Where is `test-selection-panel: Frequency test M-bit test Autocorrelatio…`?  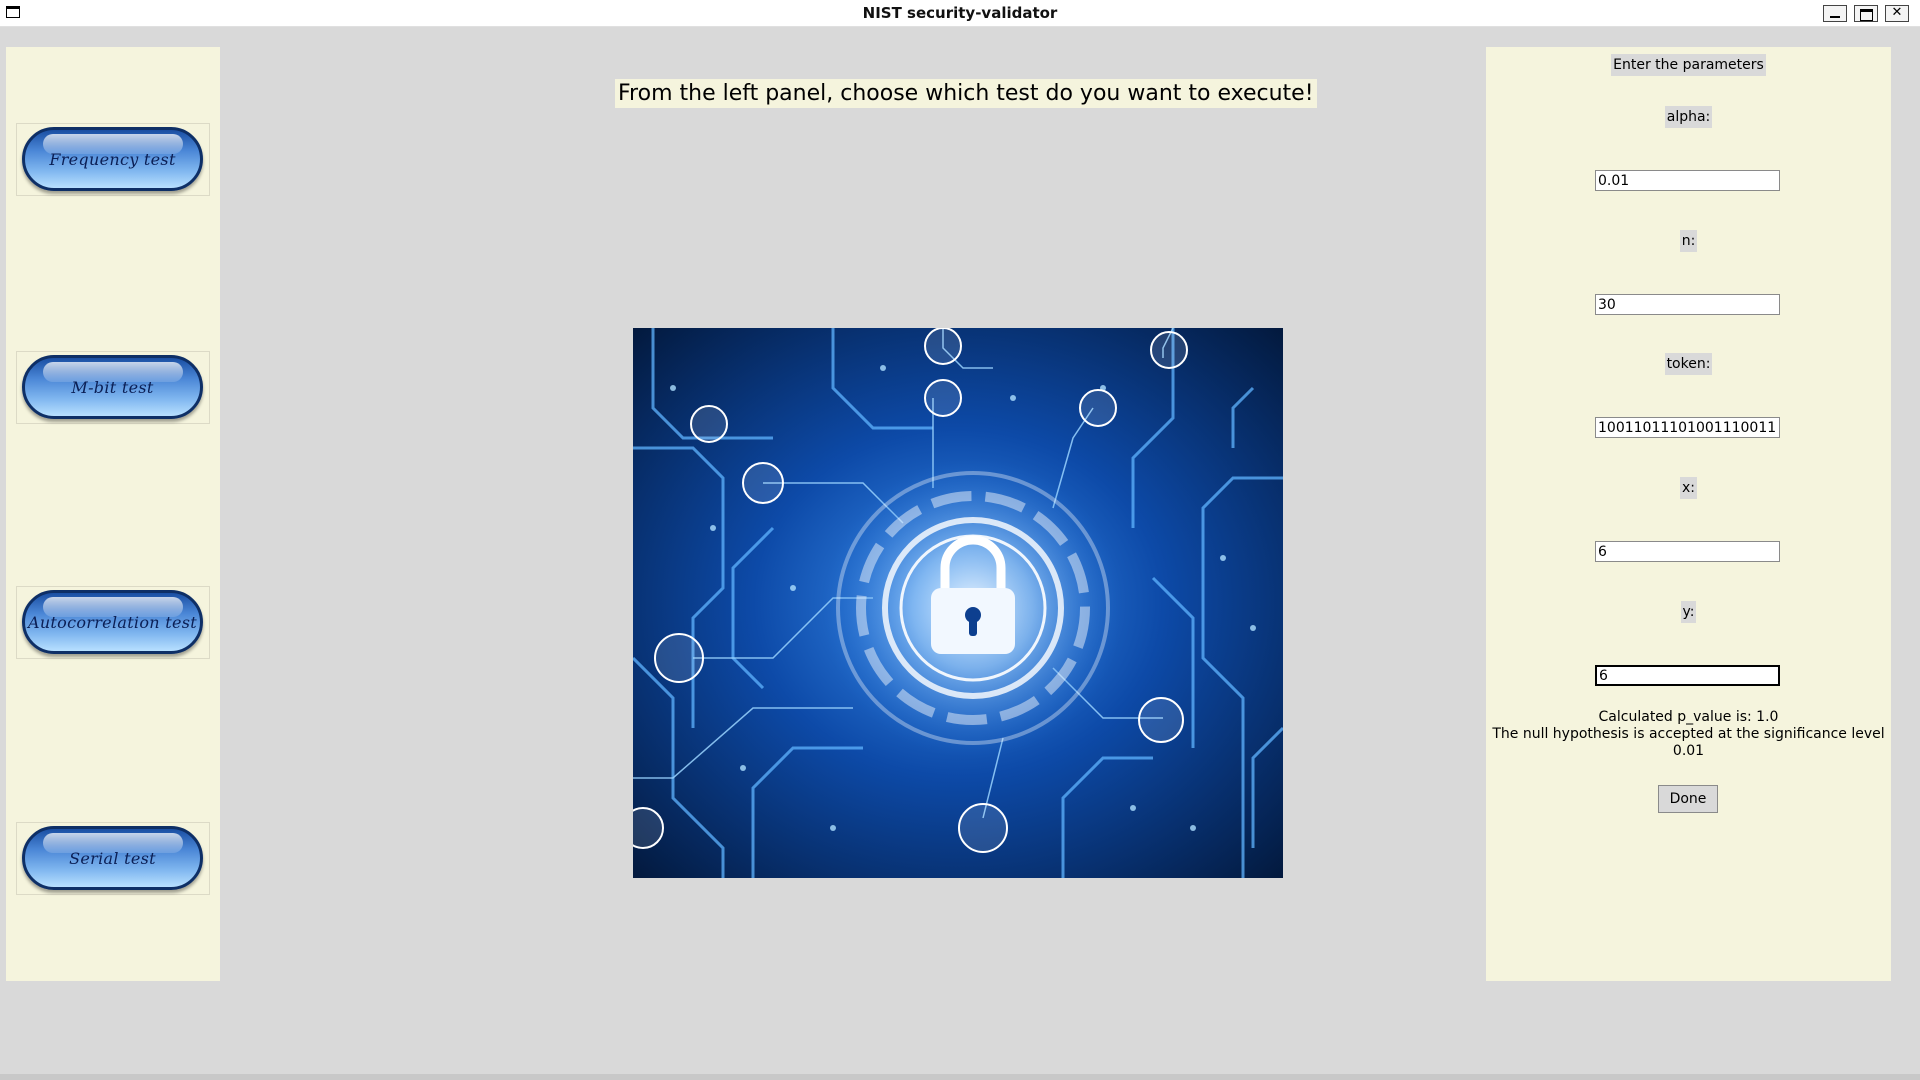
test-selection-panel: Frequency test M-bit test Autocorrelatio… is located at coordinates (113, 514).